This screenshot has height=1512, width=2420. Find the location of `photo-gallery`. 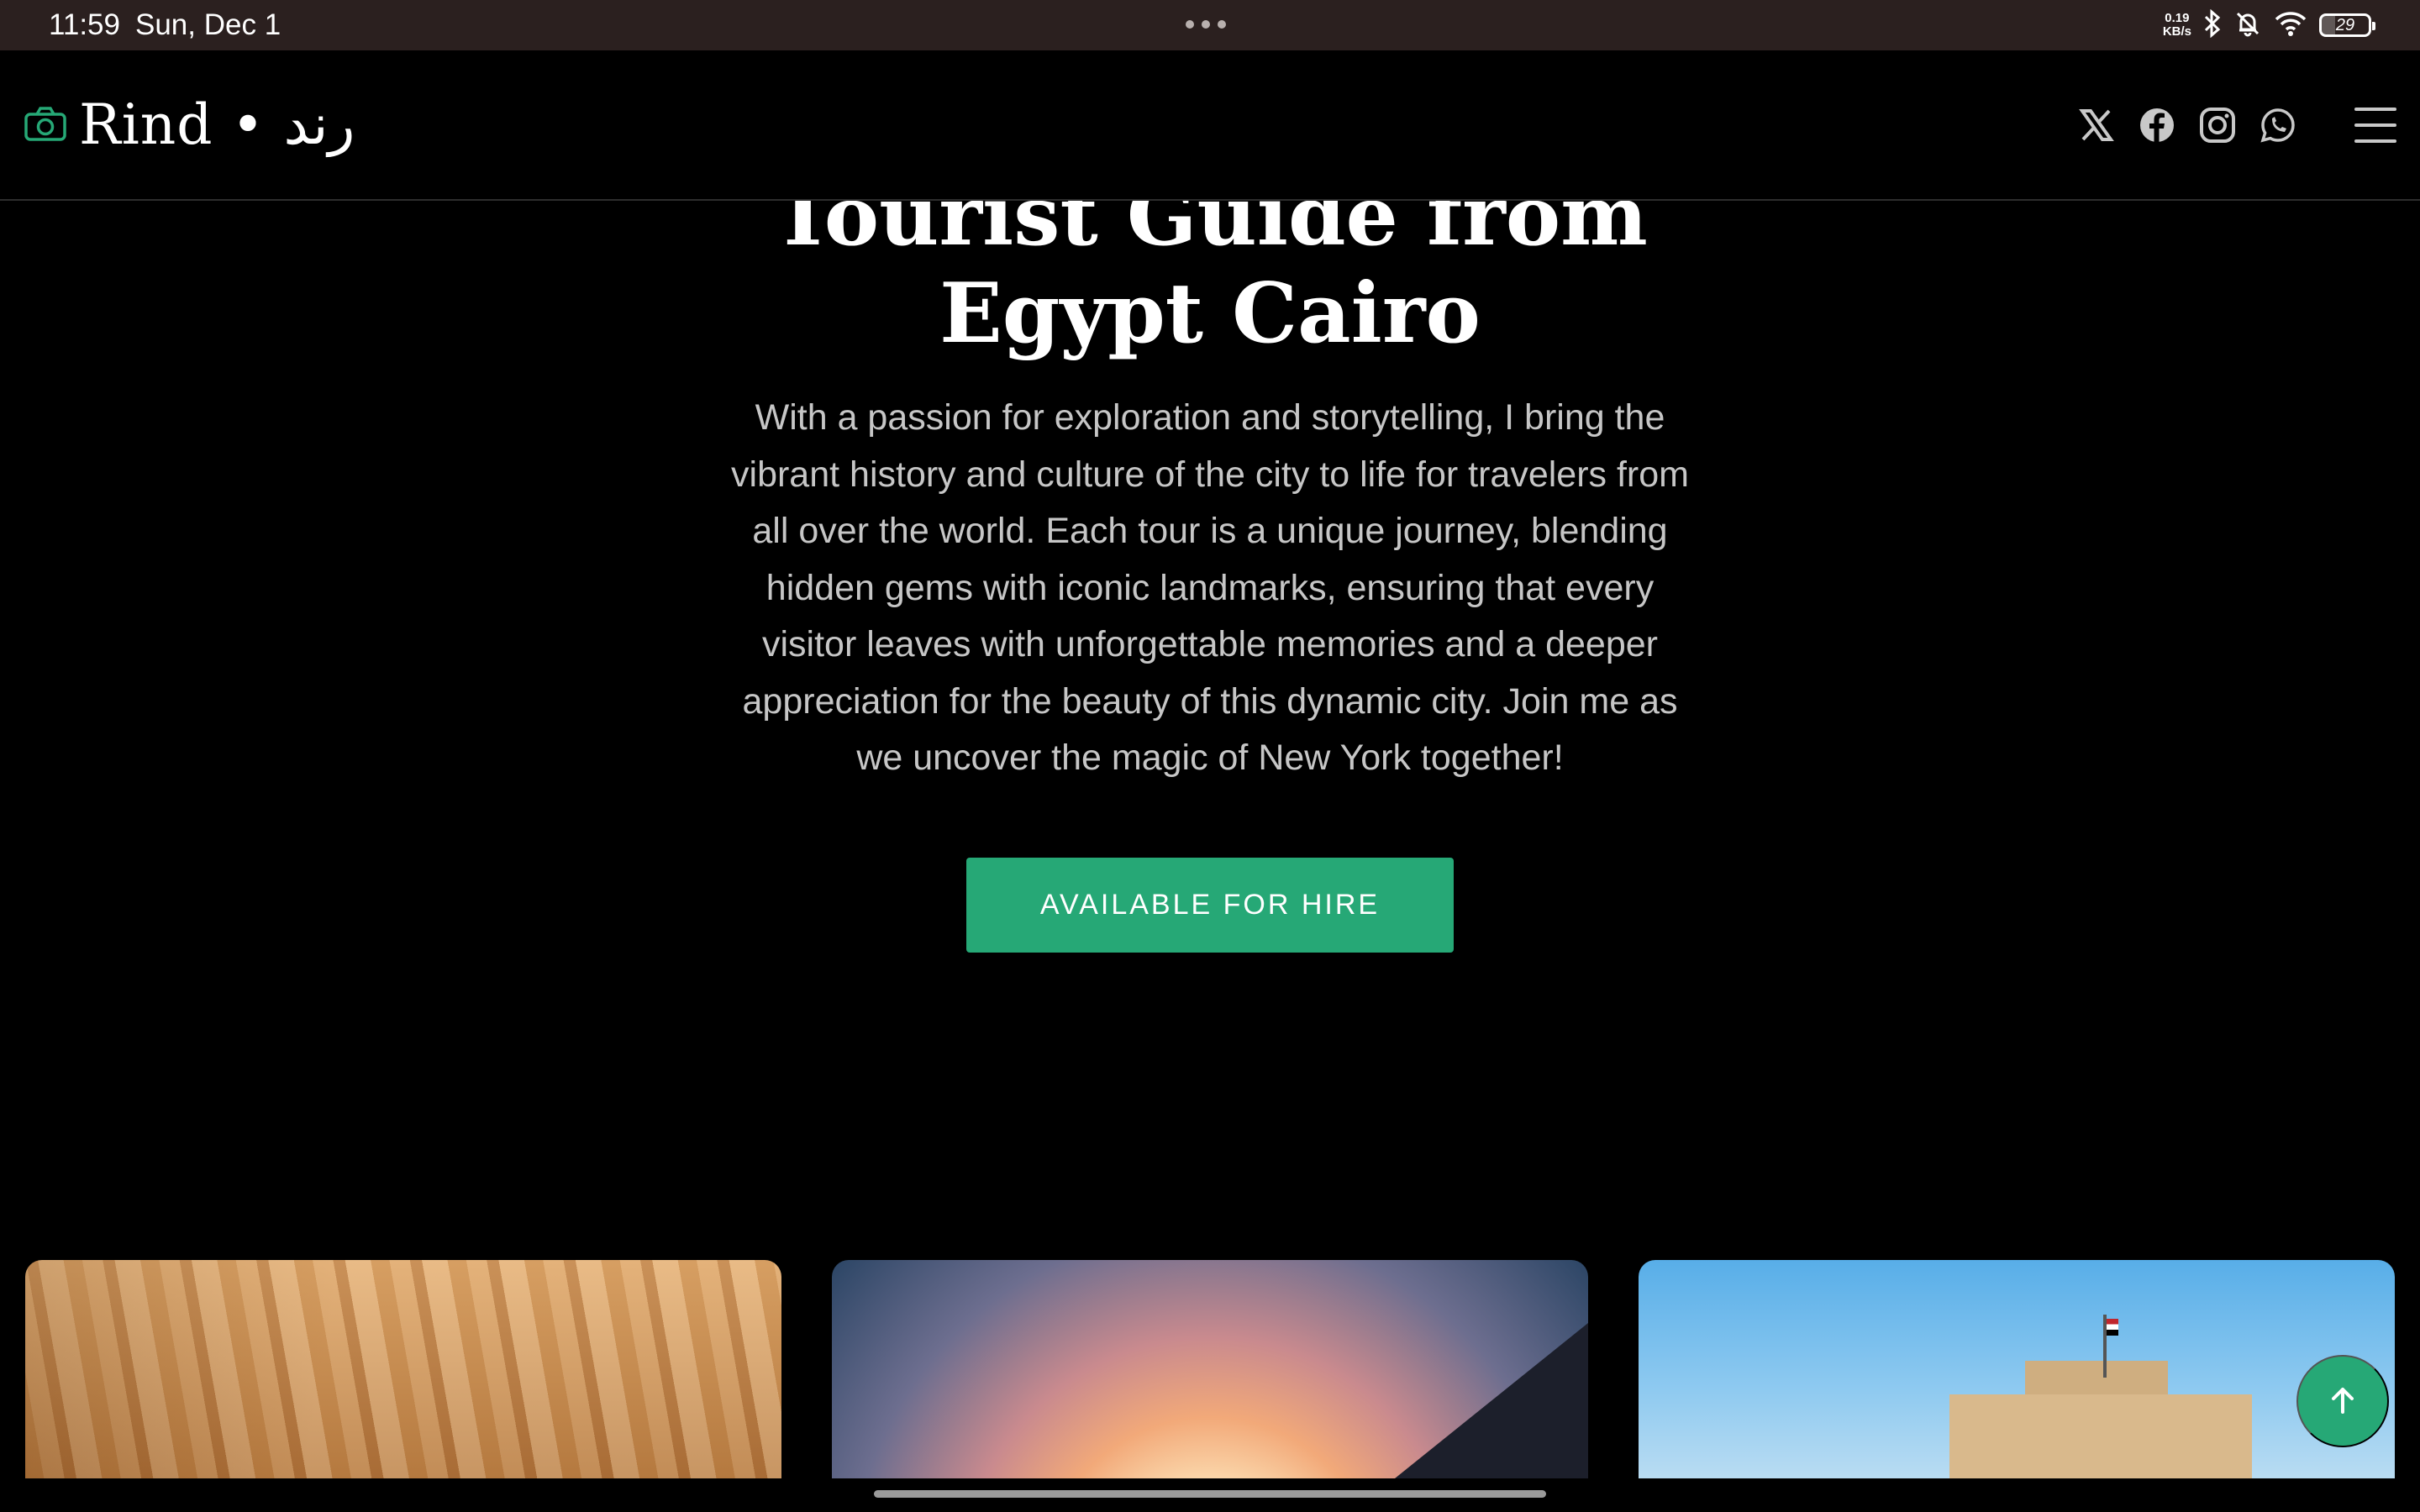

photo-gallery is located at coordinates (1210, 1369).